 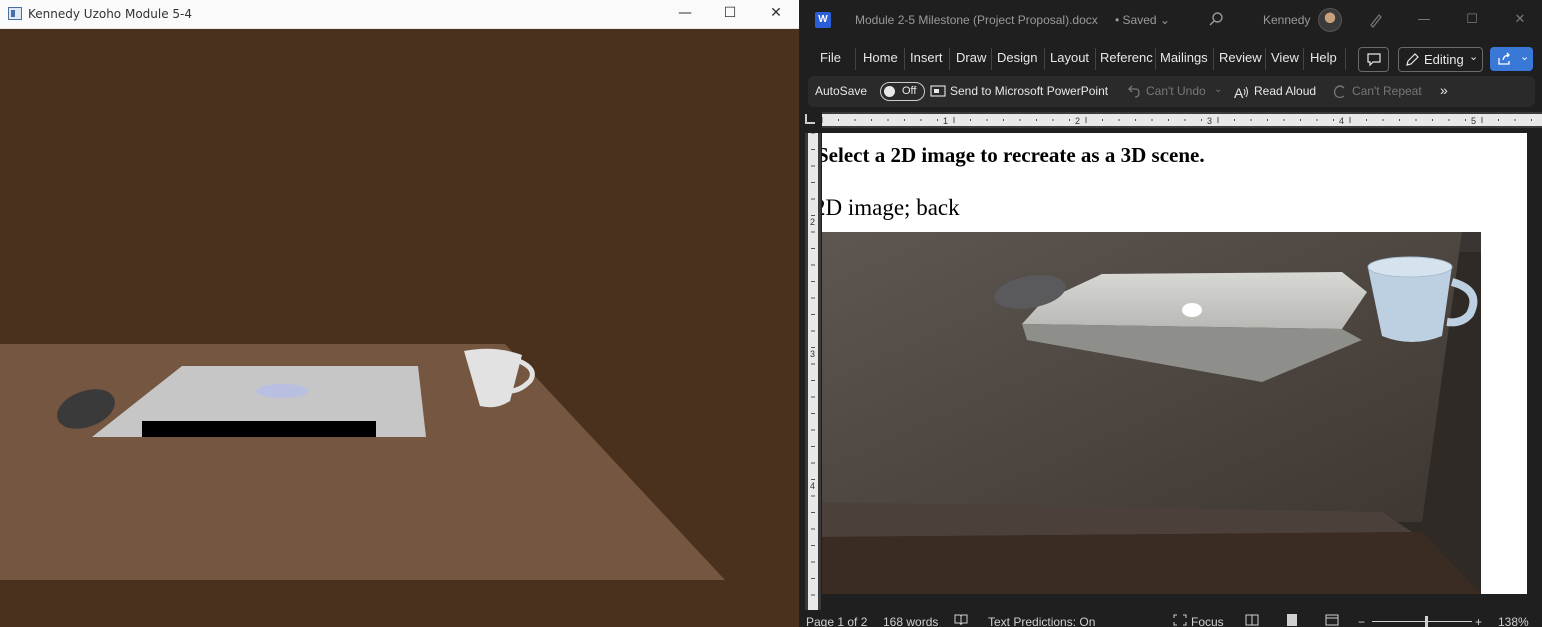 I want to click on tab-home: Home, so click(x=880, y=57).